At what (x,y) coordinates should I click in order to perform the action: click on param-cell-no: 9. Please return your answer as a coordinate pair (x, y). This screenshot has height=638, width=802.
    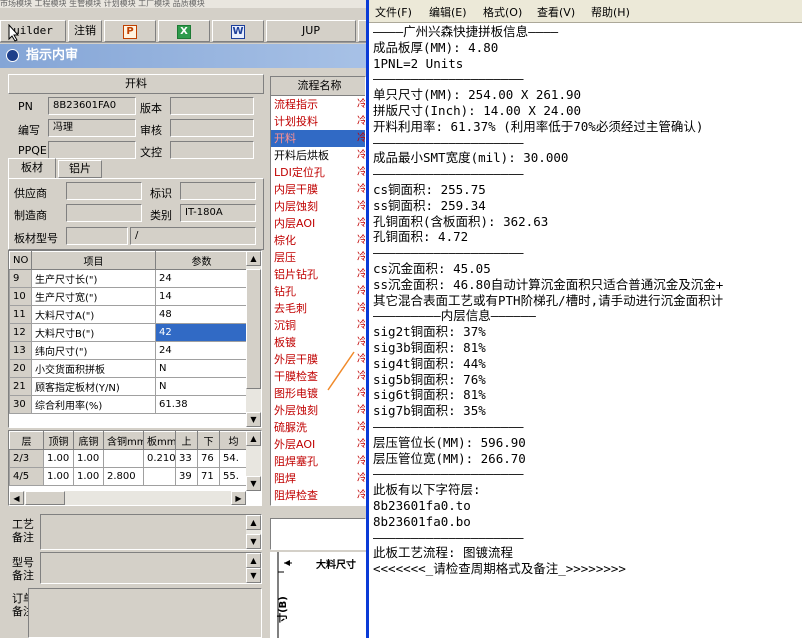
    Looking at the image, I should click on (20, 278).